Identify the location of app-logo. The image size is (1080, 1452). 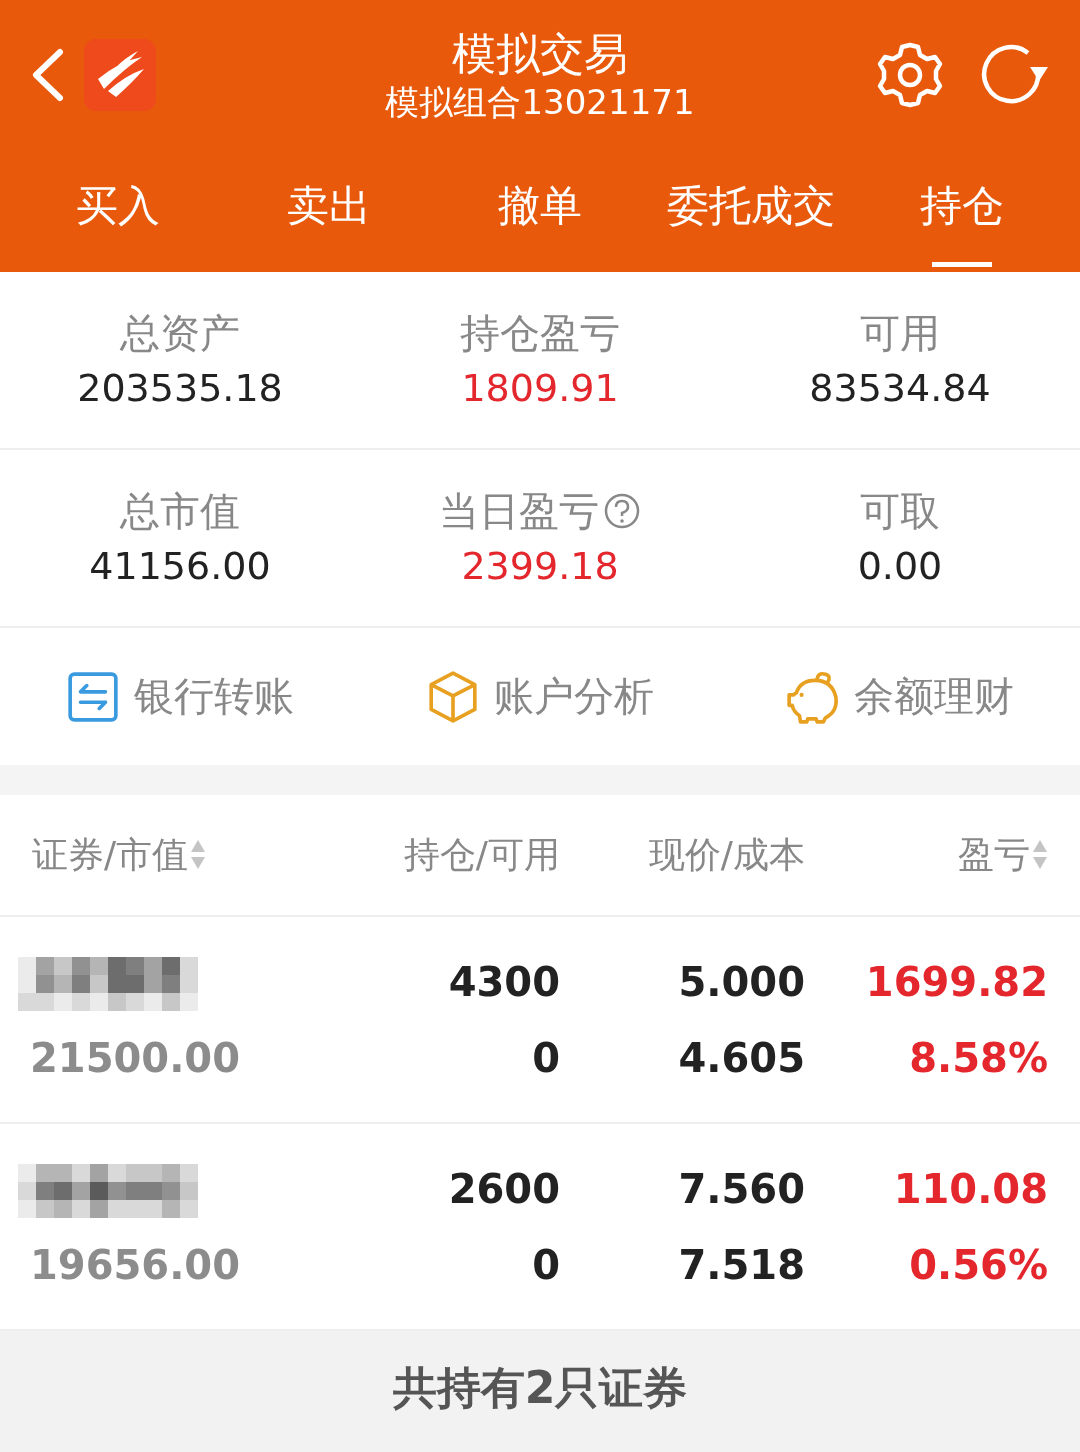
(120, 75).